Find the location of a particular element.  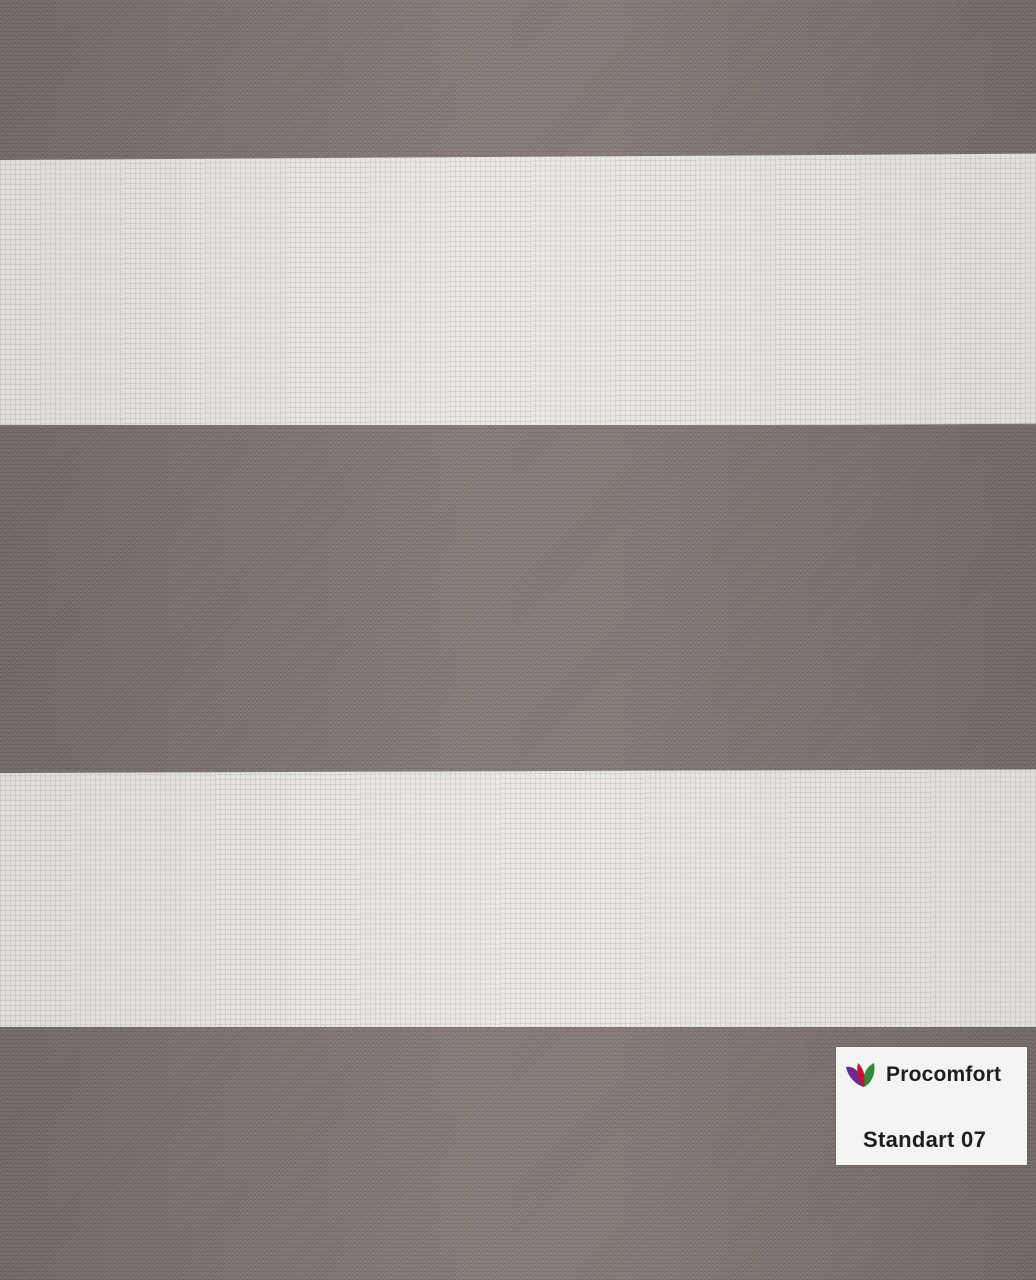

product-label: Procomfort Standart 07 is located at coordinates (931, 1106).